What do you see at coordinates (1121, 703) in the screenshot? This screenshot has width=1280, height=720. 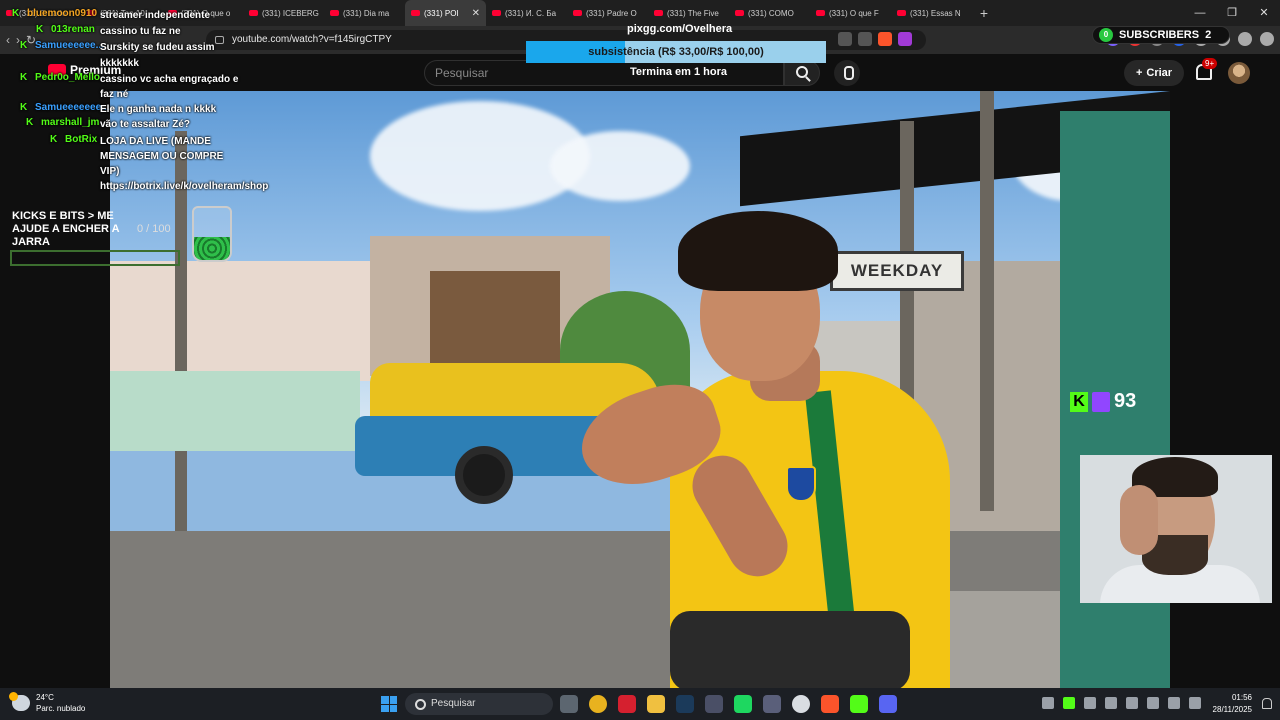 I see `system-tray` at bounding box center [1121, 703].